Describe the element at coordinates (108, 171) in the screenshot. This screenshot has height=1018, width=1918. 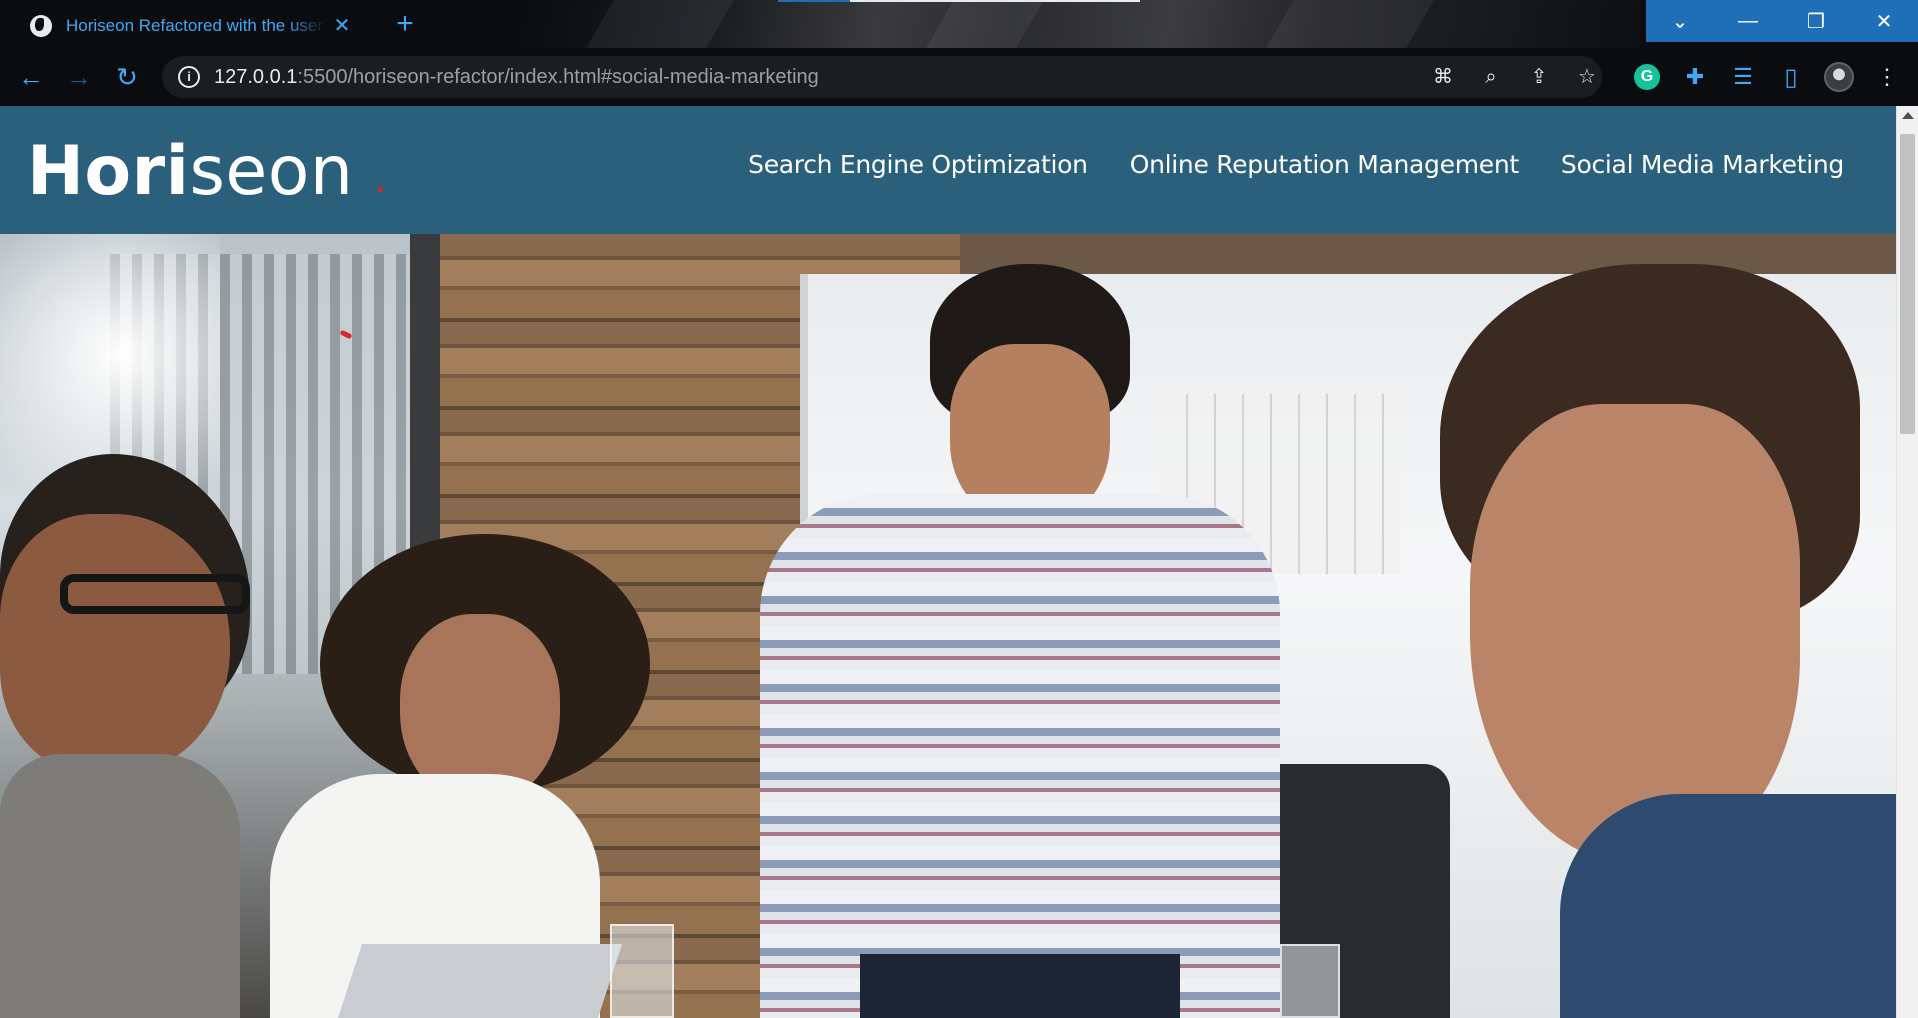
I see `logo-main: Hori` at that location.